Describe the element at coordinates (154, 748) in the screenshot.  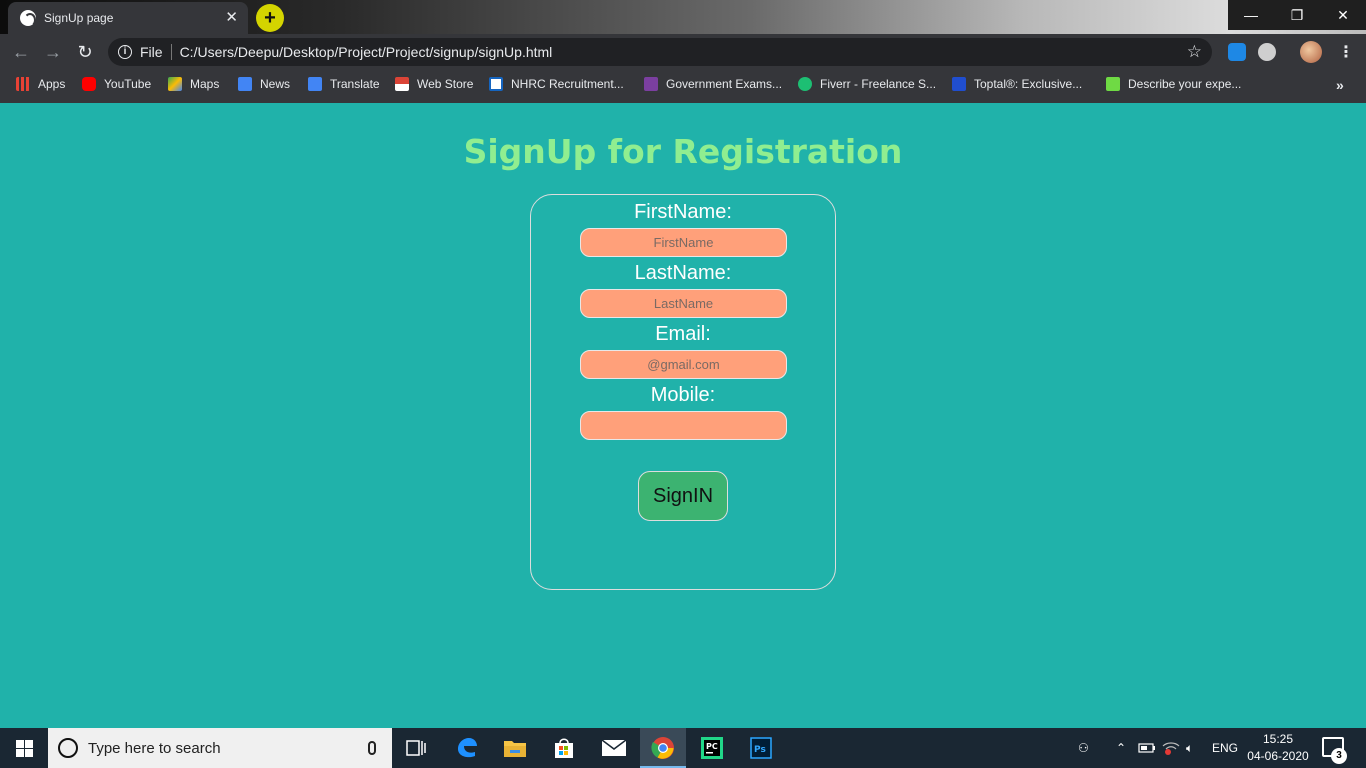
I see `search-placeholder: Type here to search` at that location.